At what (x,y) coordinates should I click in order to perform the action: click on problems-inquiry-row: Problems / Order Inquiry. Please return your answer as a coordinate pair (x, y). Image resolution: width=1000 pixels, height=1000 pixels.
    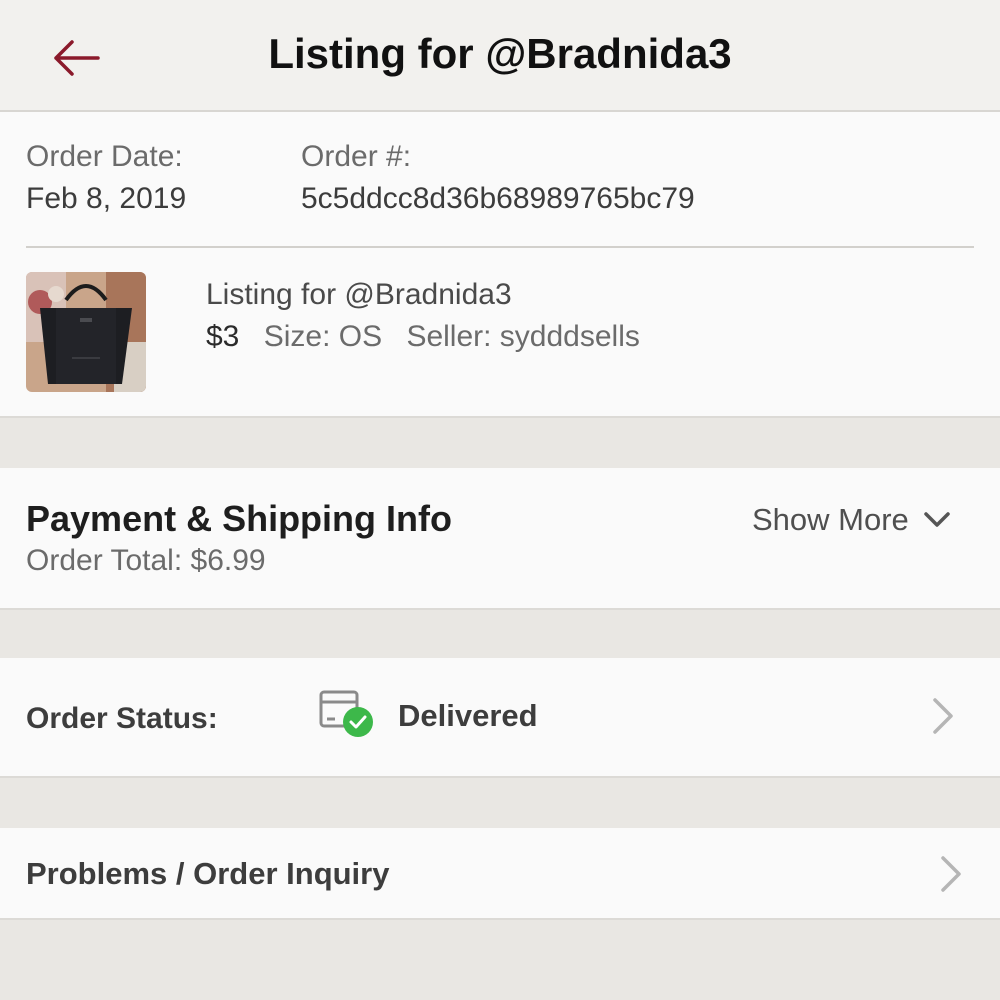
    Looking at the image, I should click on (500, 874).